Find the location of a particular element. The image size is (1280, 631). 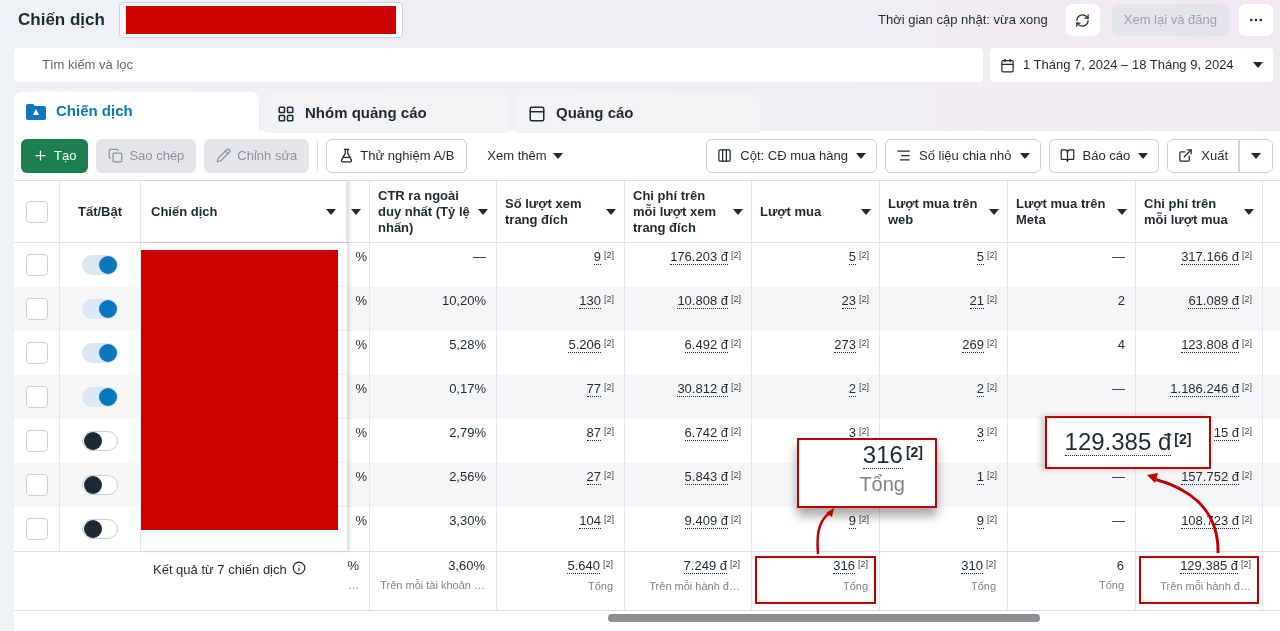

column-header: Lượt mua is located at coordinates (816, 211).